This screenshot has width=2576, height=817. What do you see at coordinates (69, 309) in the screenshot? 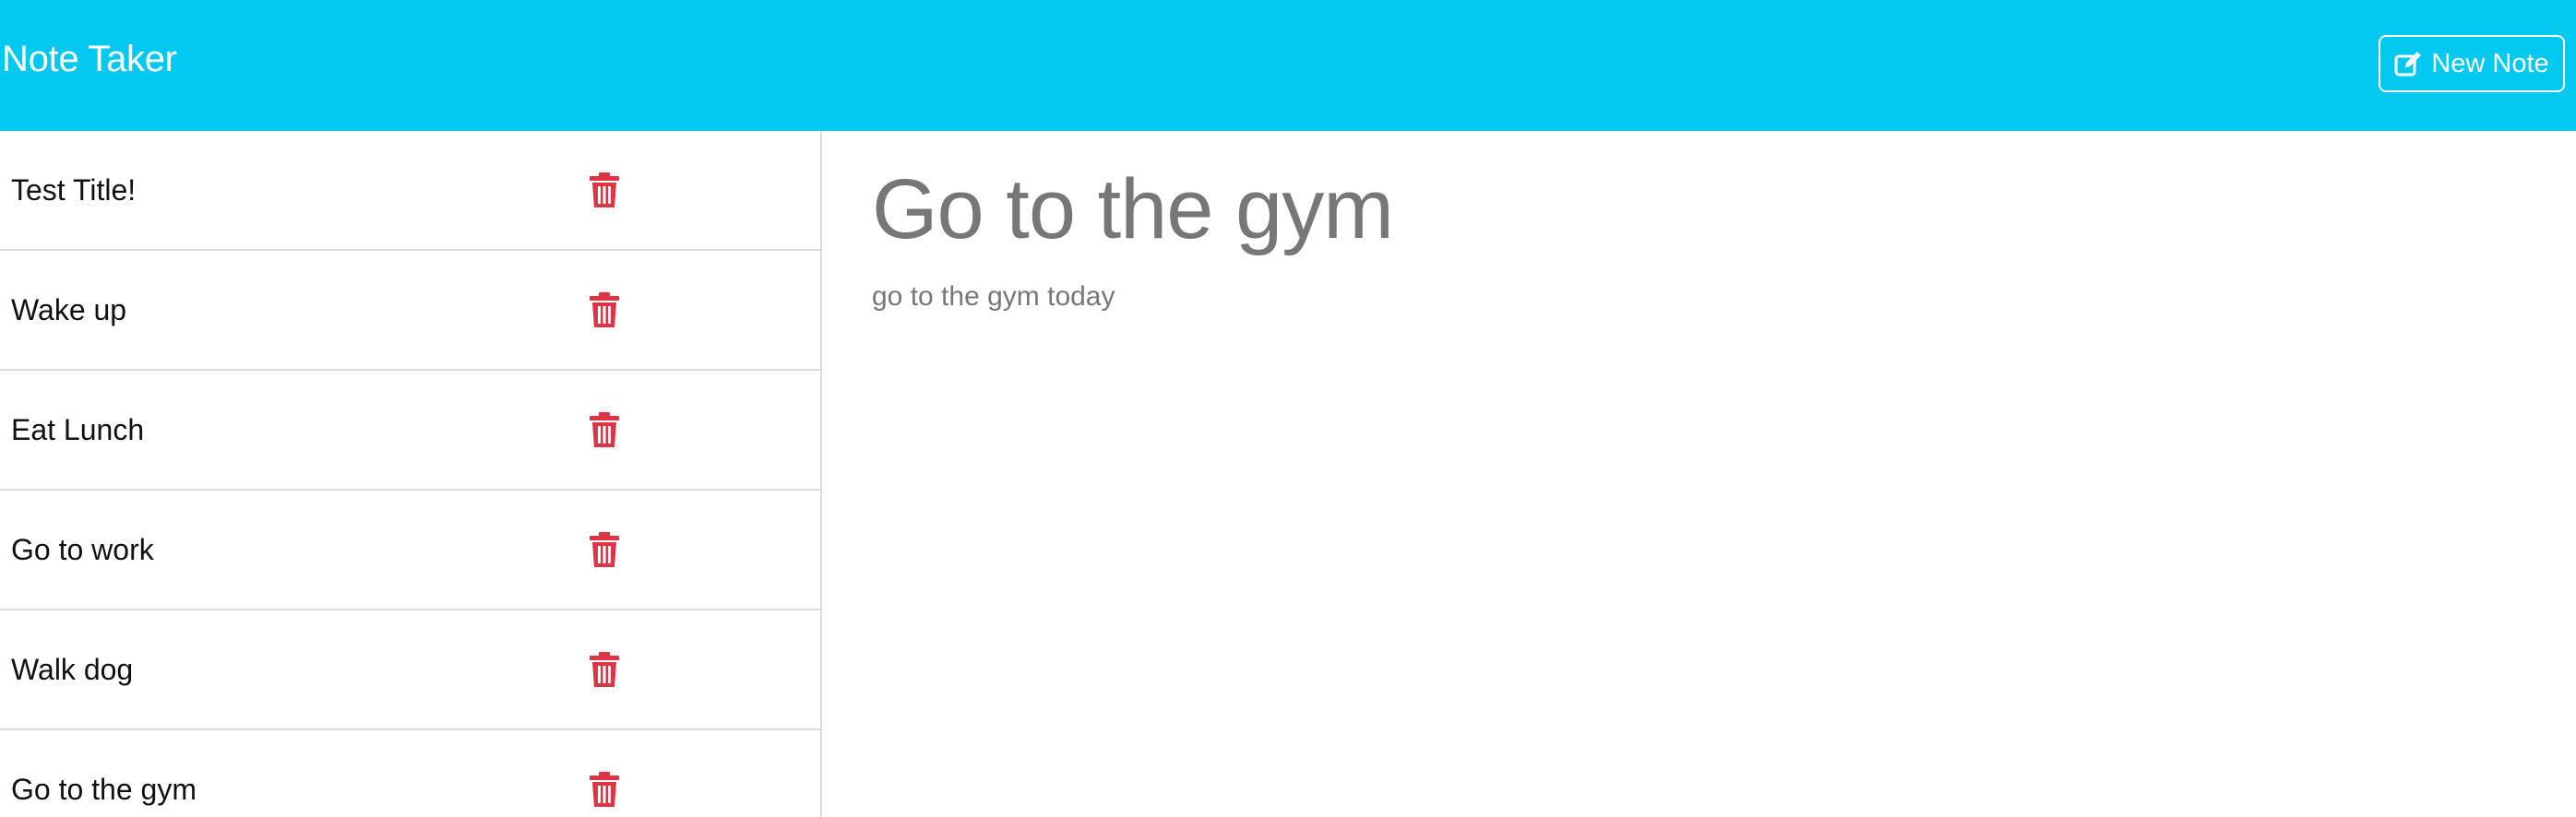
I see `note-title: Wake up` at bounding box center [69, 309].